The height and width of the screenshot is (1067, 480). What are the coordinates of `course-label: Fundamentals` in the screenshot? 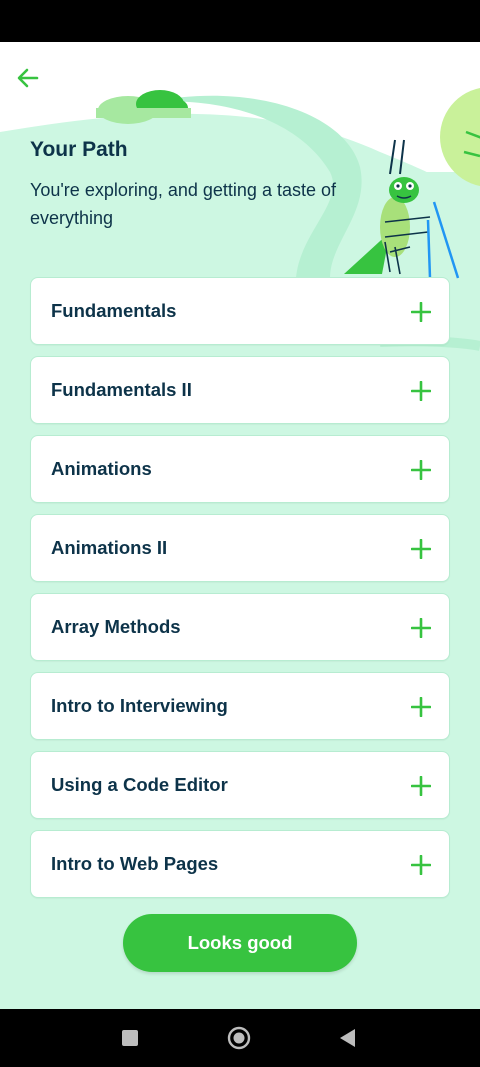 It's located at (114, 310).